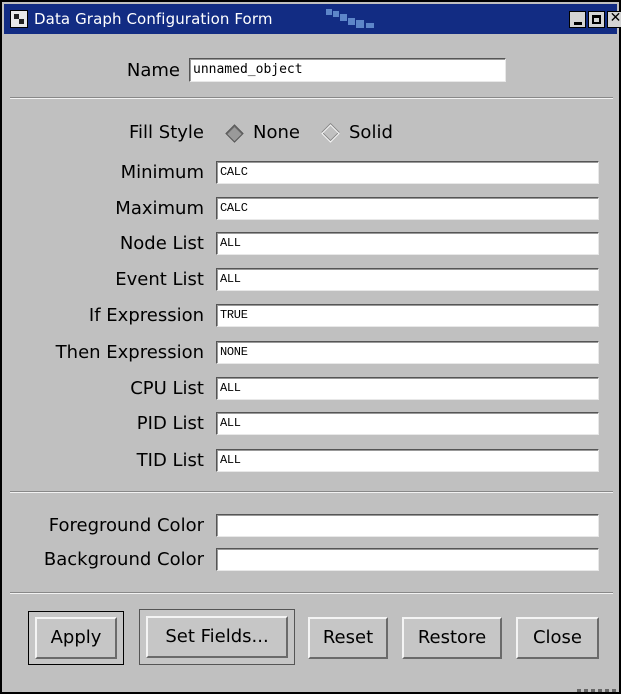 Image resolution: width=621 pixels, height=694 pixels. Describe the element at coordinates (371, 133) in the screenshot. I see `fill-solid-label: Solid` at that location.